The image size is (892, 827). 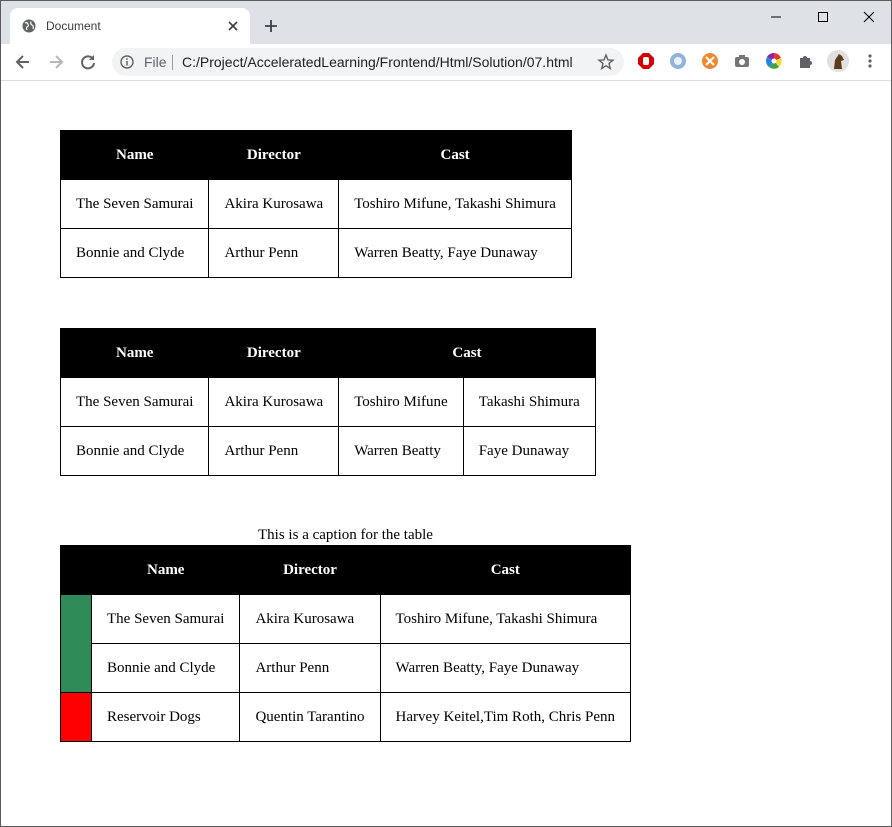 What do you see at coordinates (310, 717) in the screenshot?
I see `table-cell: Quentin Tarantino` at bounding box center [310, 717].